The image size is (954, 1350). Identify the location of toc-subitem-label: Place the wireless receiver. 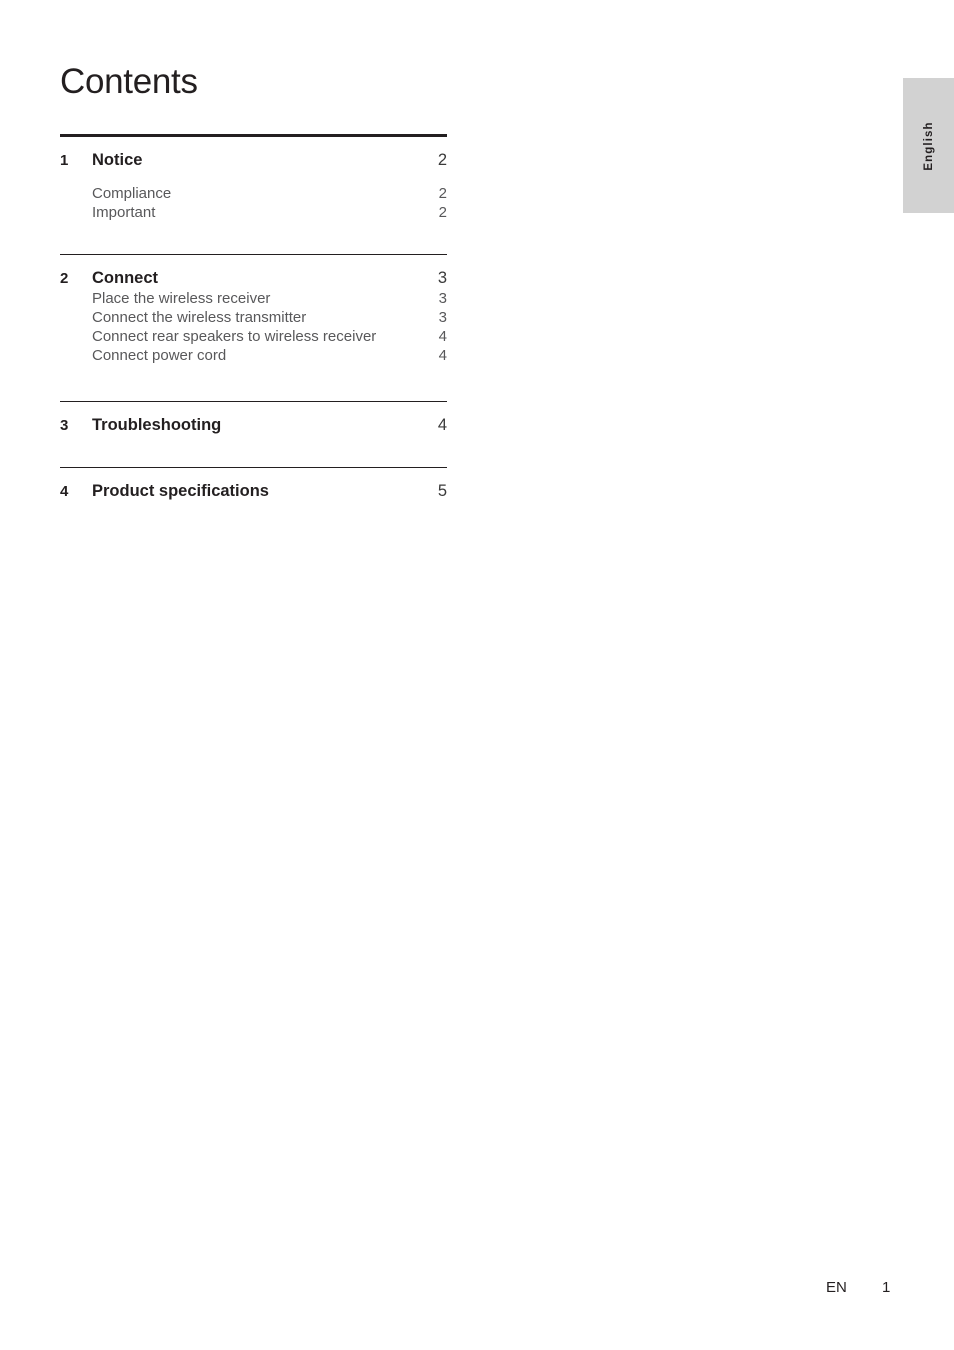
(181, 299).